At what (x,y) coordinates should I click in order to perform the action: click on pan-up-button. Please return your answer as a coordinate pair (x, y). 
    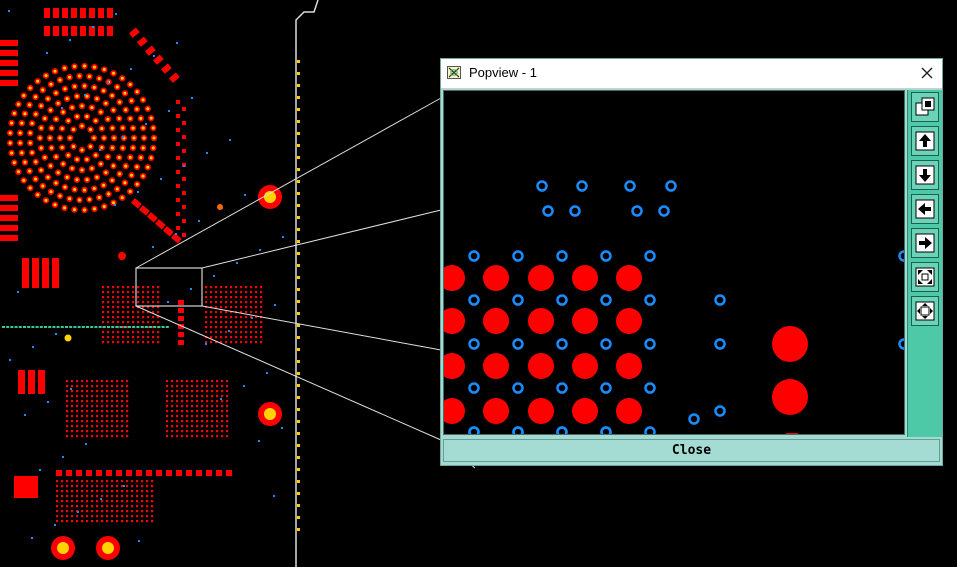
    Looking at the image, I should click on (925, 141).